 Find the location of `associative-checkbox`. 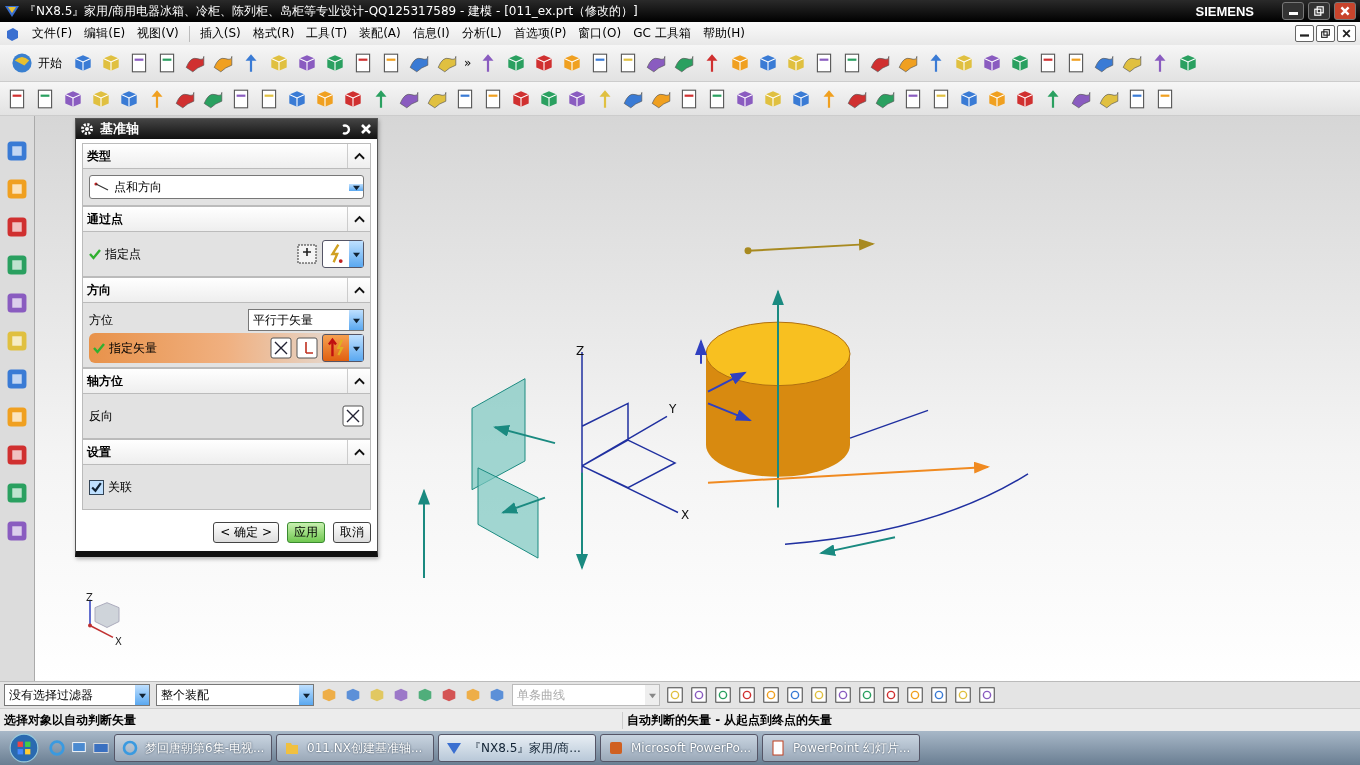

associative-checkbox is located at coordinates (96, 487).